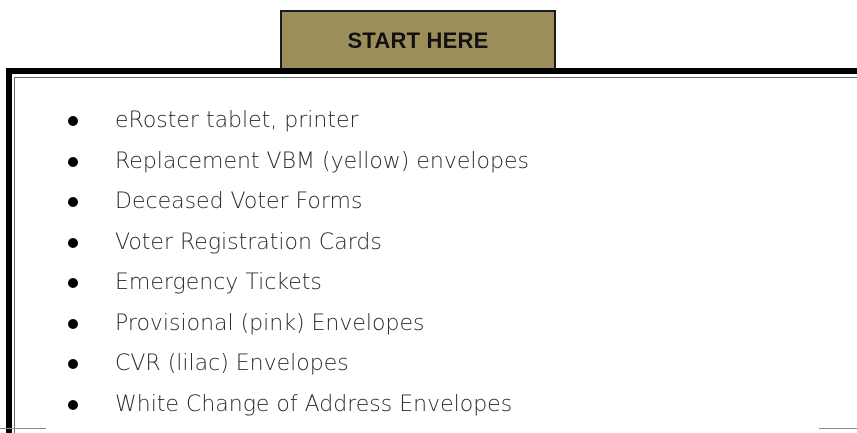 The width and height of the screenshot is (857, 433). I want to click on start-here-title: START HERE, so click(418, 40).